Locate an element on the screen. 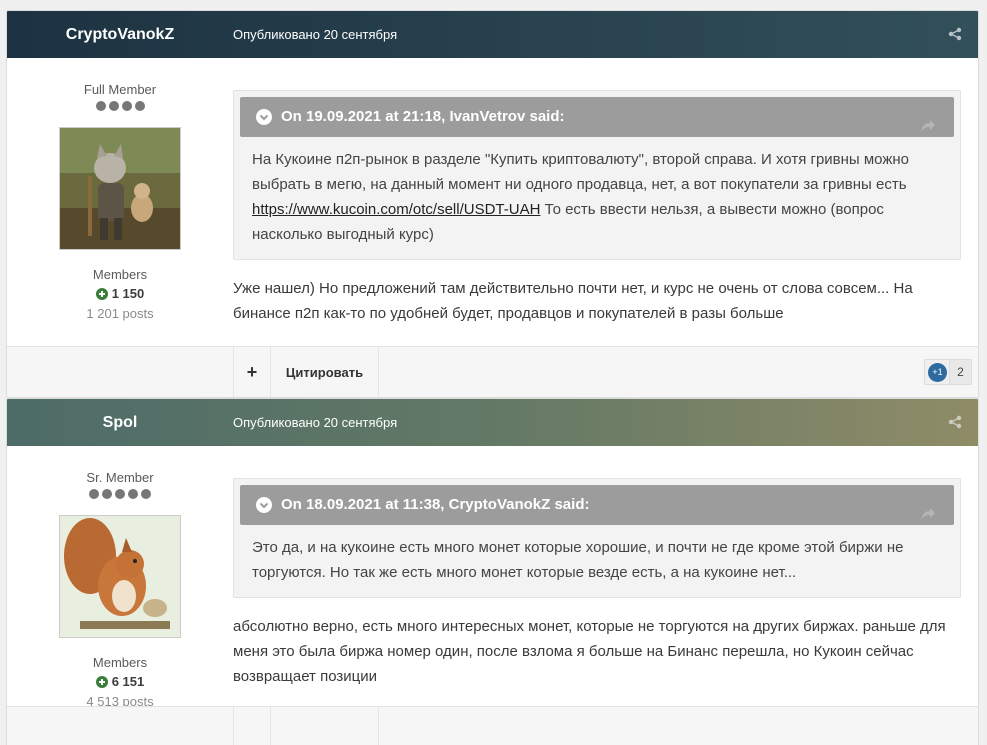  author-pane: Sr. Member Members 6 151 4 513 posts is located at coordinates (120, 577).